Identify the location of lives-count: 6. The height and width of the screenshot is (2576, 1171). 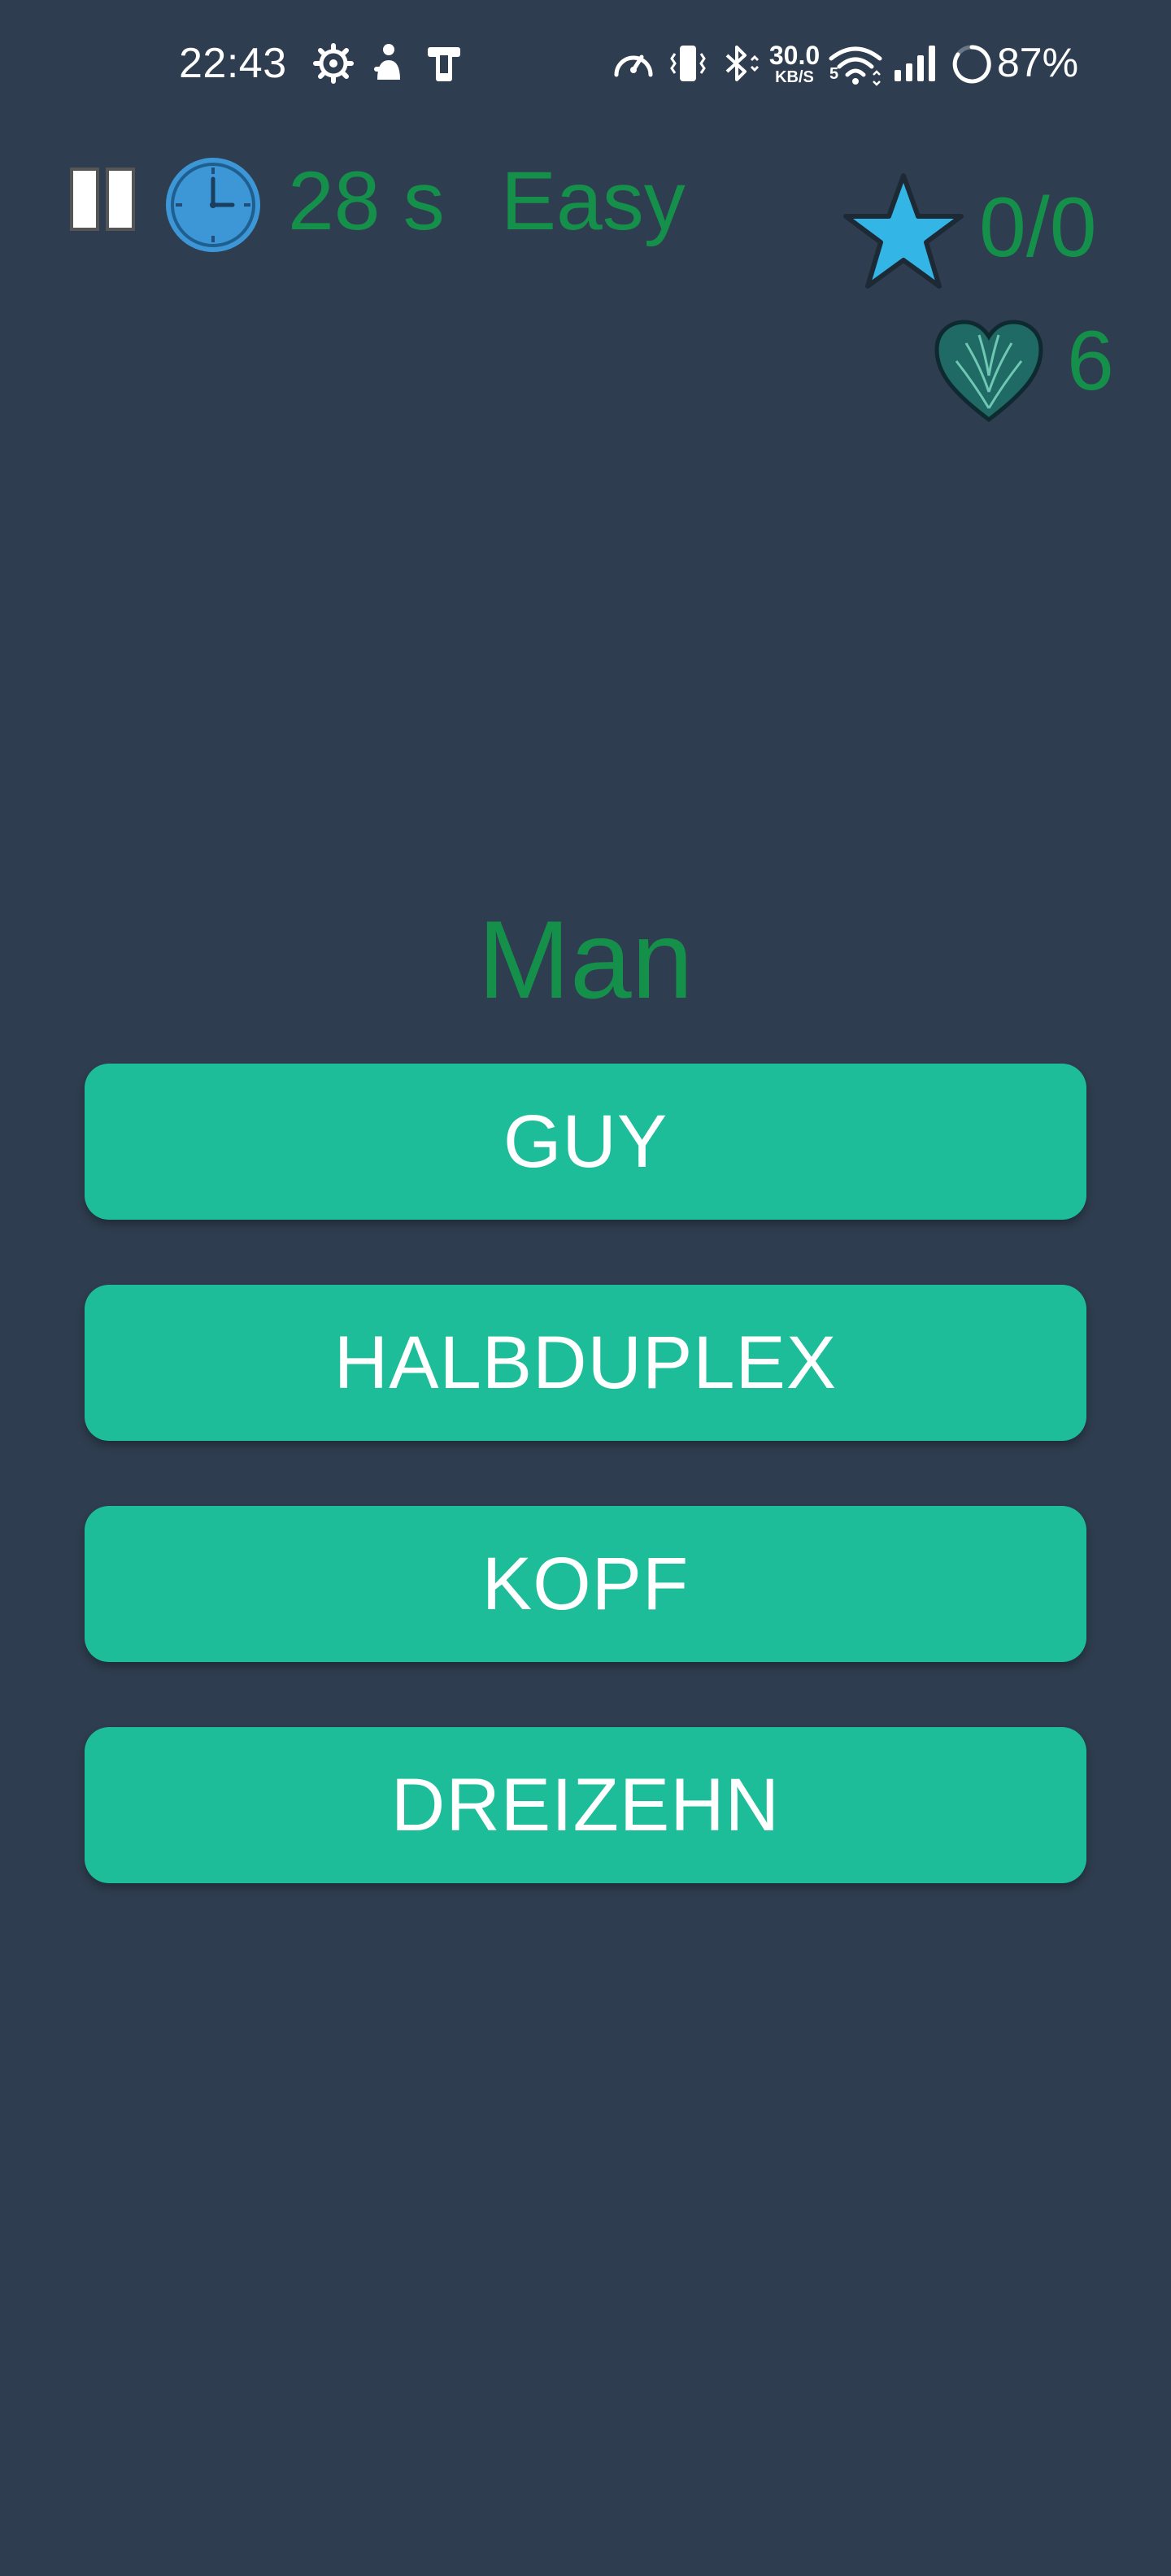
(1091, 361).